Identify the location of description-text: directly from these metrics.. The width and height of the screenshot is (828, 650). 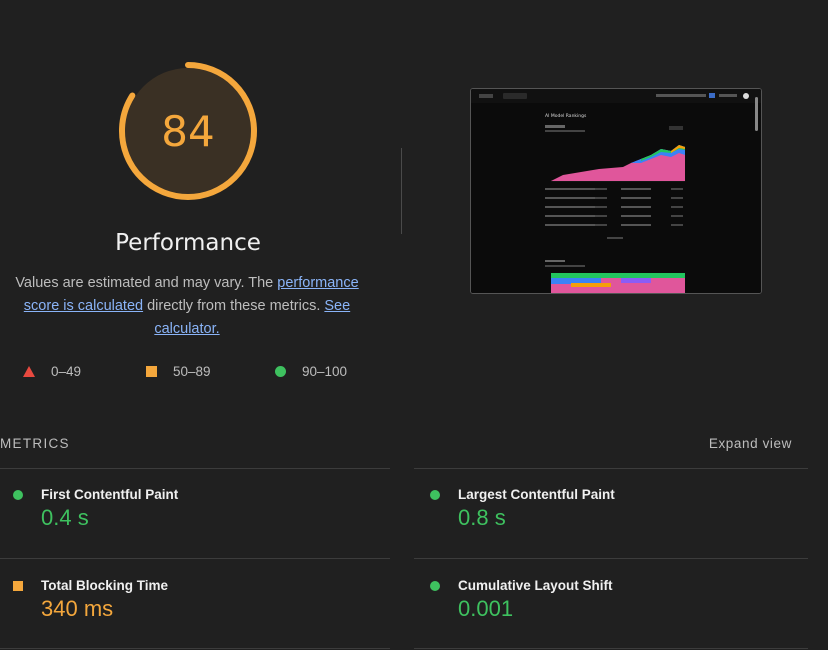
(234, 306).